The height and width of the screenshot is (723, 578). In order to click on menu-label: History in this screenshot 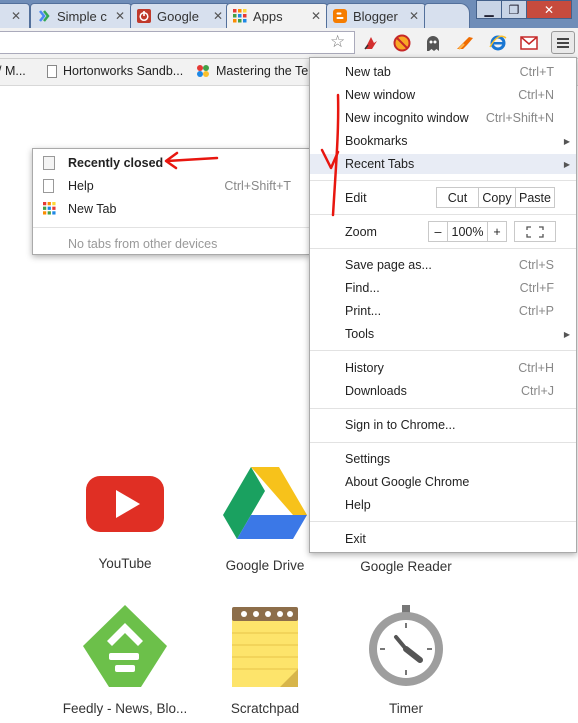, I will do `click(364, 368)`.